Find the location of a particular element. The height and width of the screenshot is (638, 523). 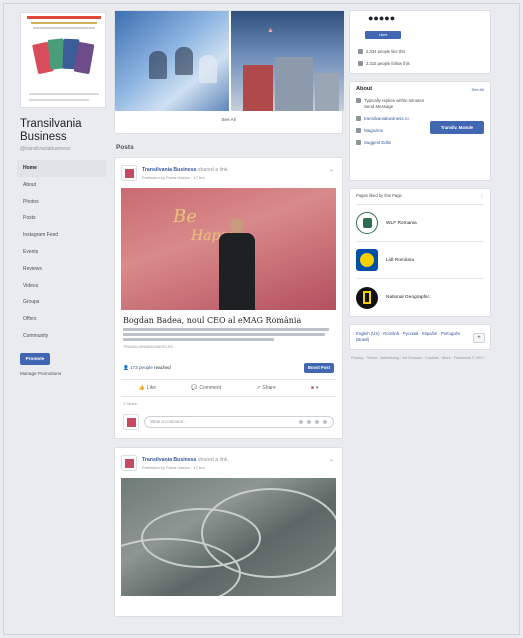

nav-item-community: Community is located at coordinates (64, 336).